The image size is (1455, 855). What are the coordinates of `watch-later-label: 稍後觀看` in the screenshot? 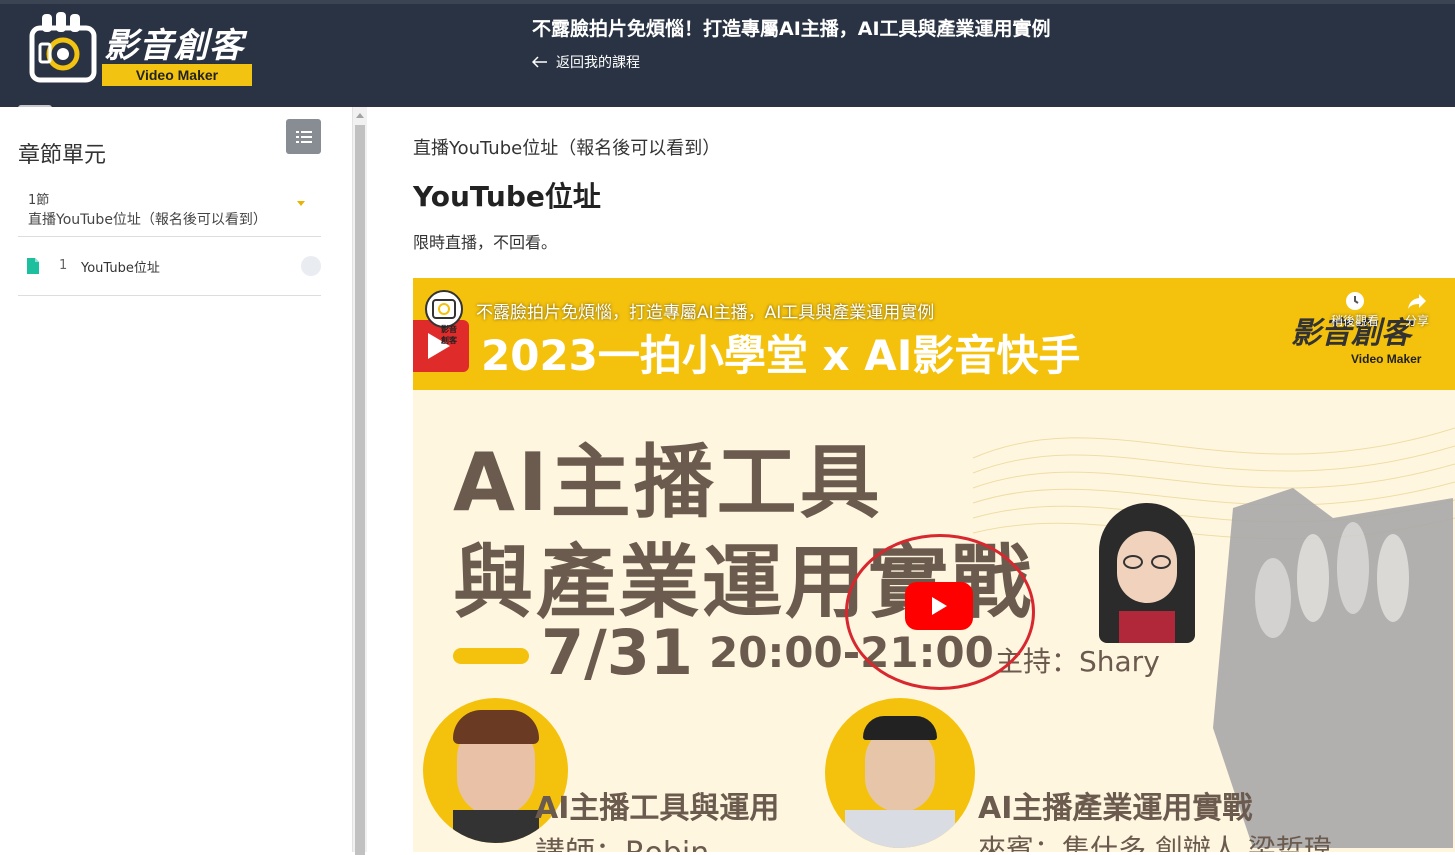 It's located at (1355, 321).